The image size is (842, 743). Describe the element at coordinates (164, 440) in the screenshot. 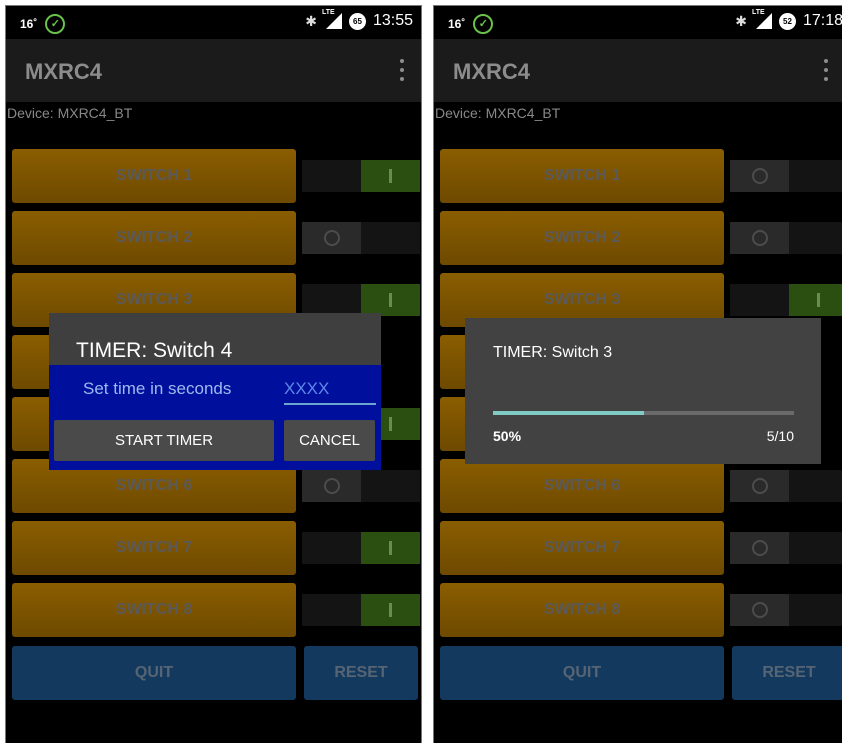

I see `start-timer-button: START TIMER` at that location.